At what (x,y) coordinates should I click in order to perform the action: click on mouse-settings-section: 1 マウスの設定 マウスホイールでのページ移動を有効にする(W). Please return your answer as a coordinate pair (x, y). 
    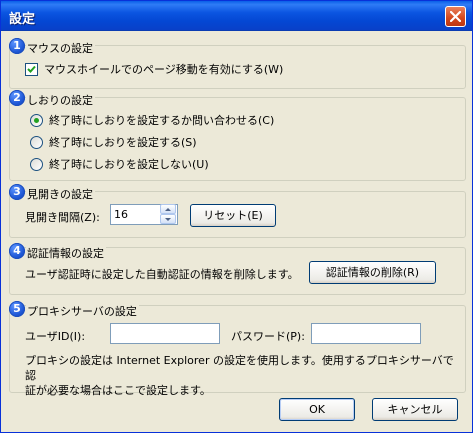
    Looking at the image, I should click on (237, 63).